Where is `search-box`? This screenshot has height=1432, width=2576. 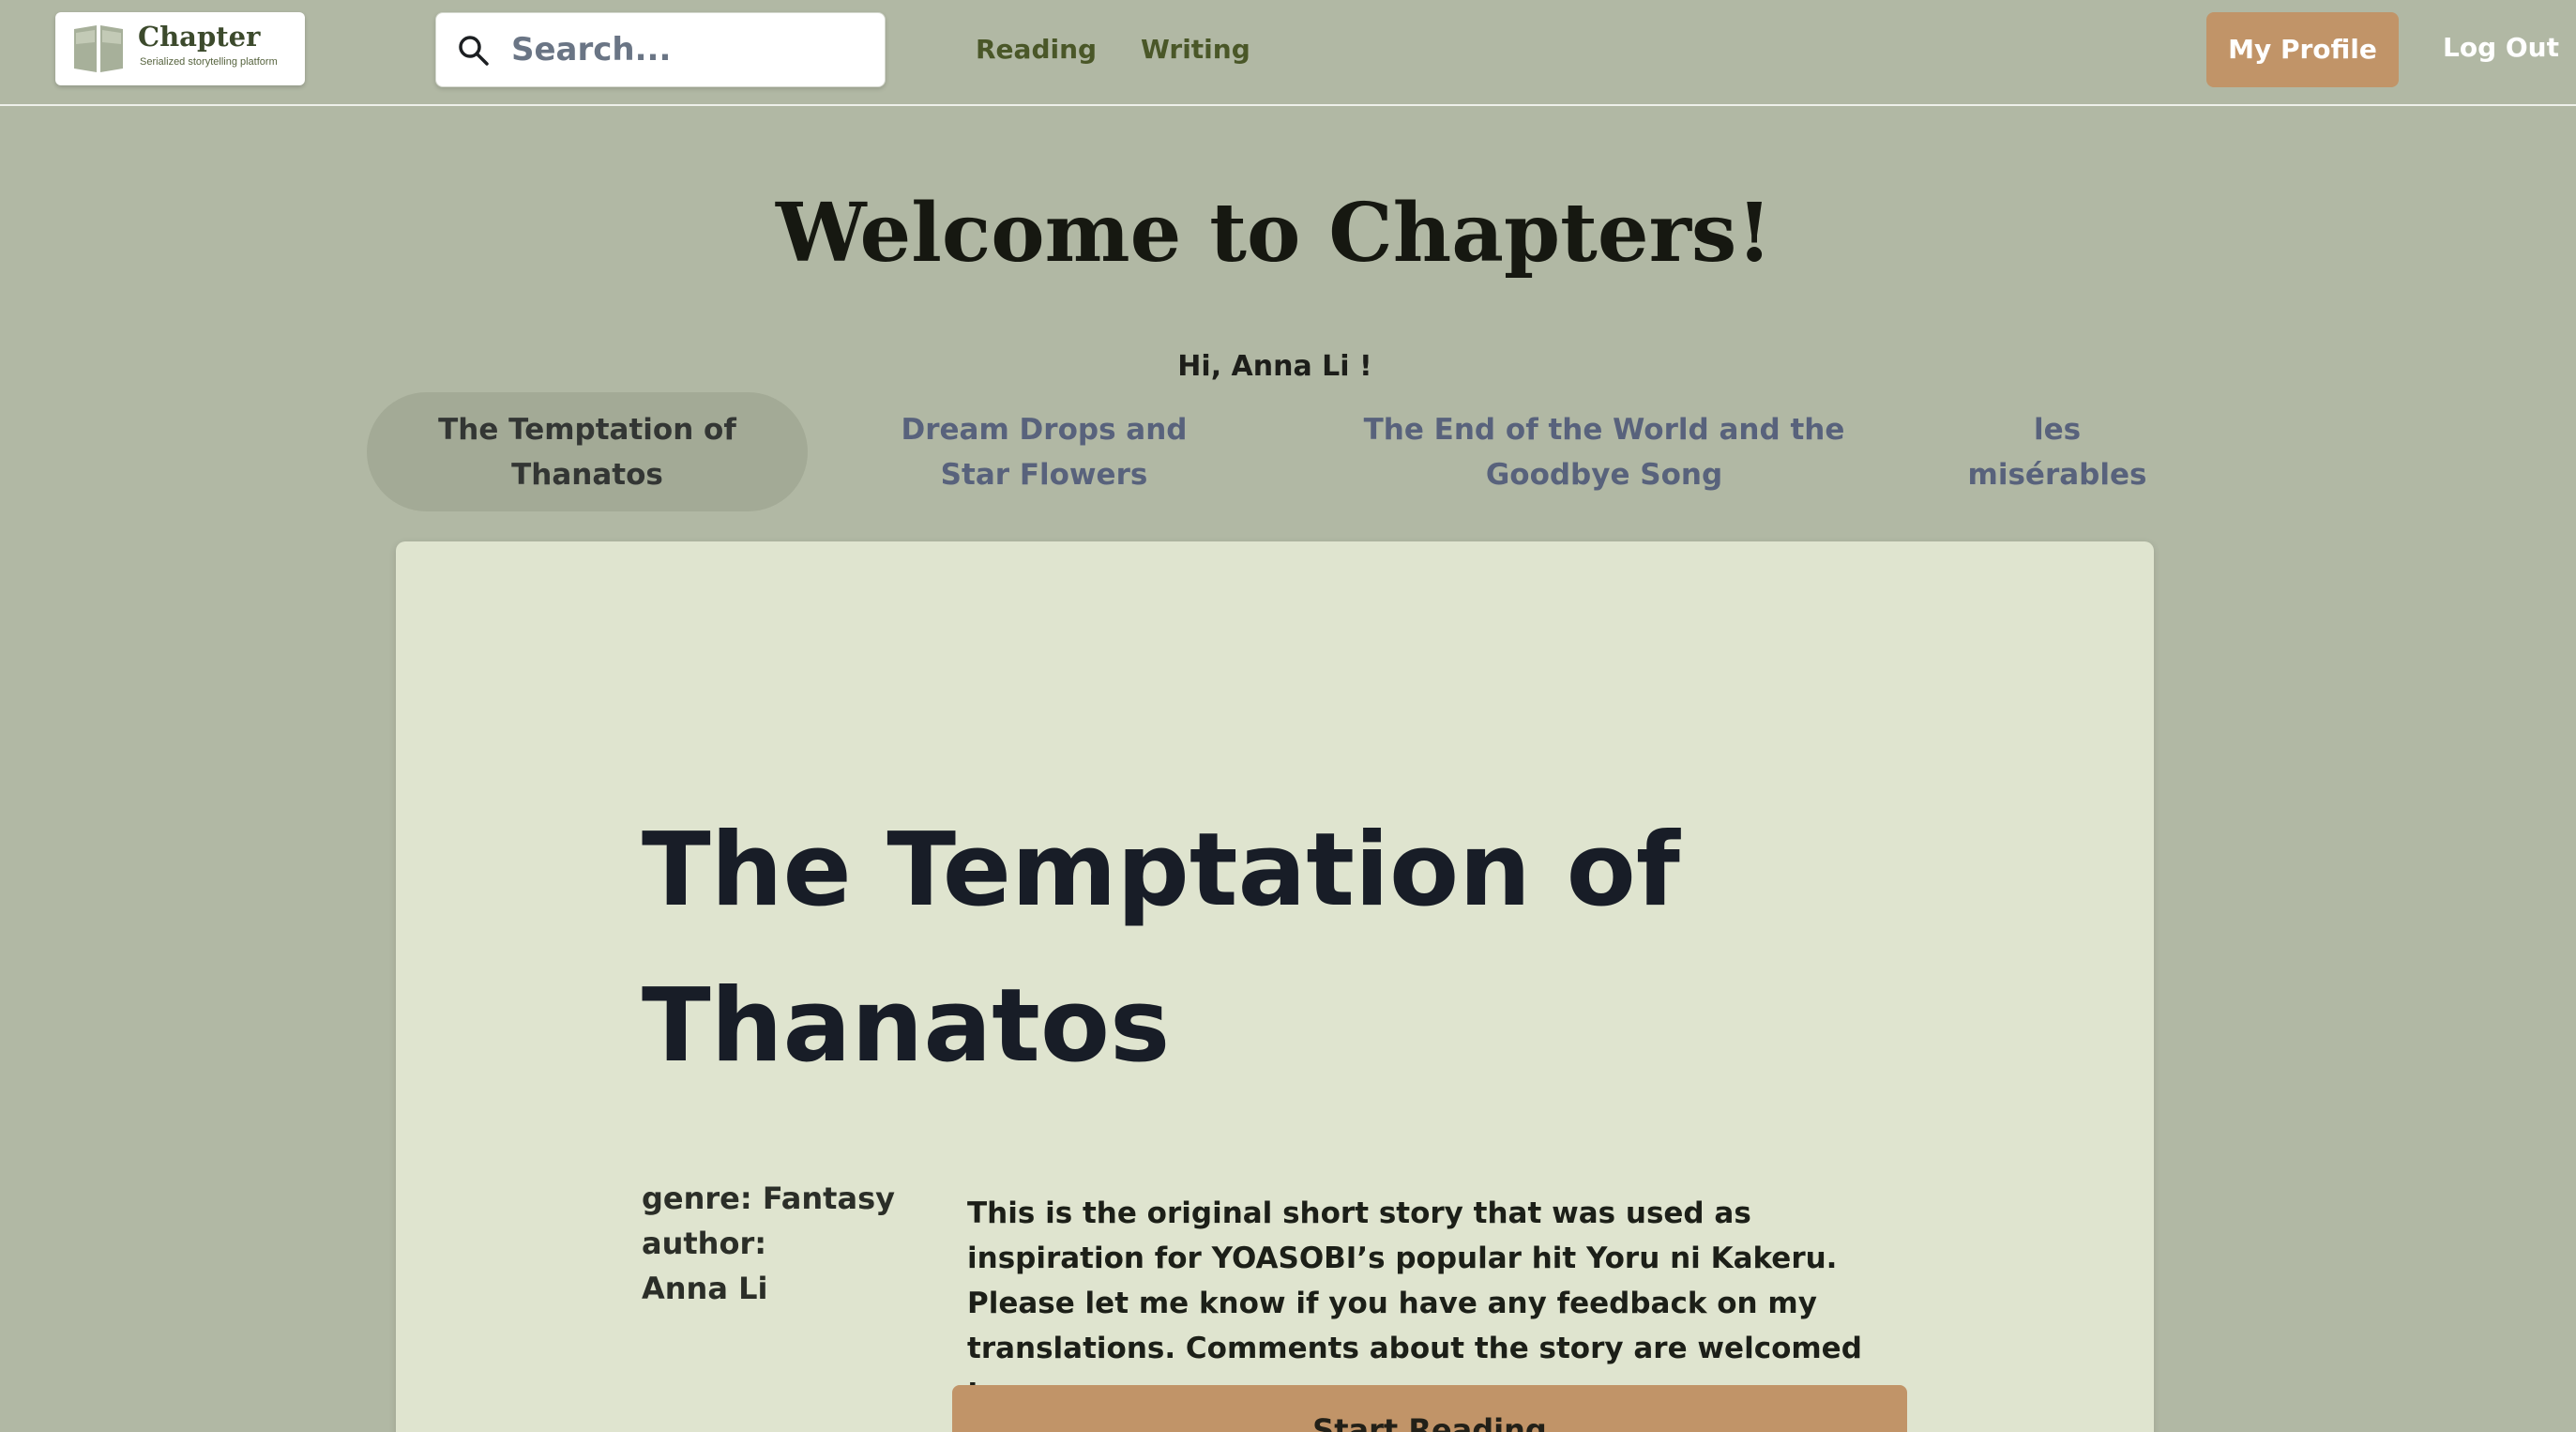 search-box is located at coordinates (660, 49).